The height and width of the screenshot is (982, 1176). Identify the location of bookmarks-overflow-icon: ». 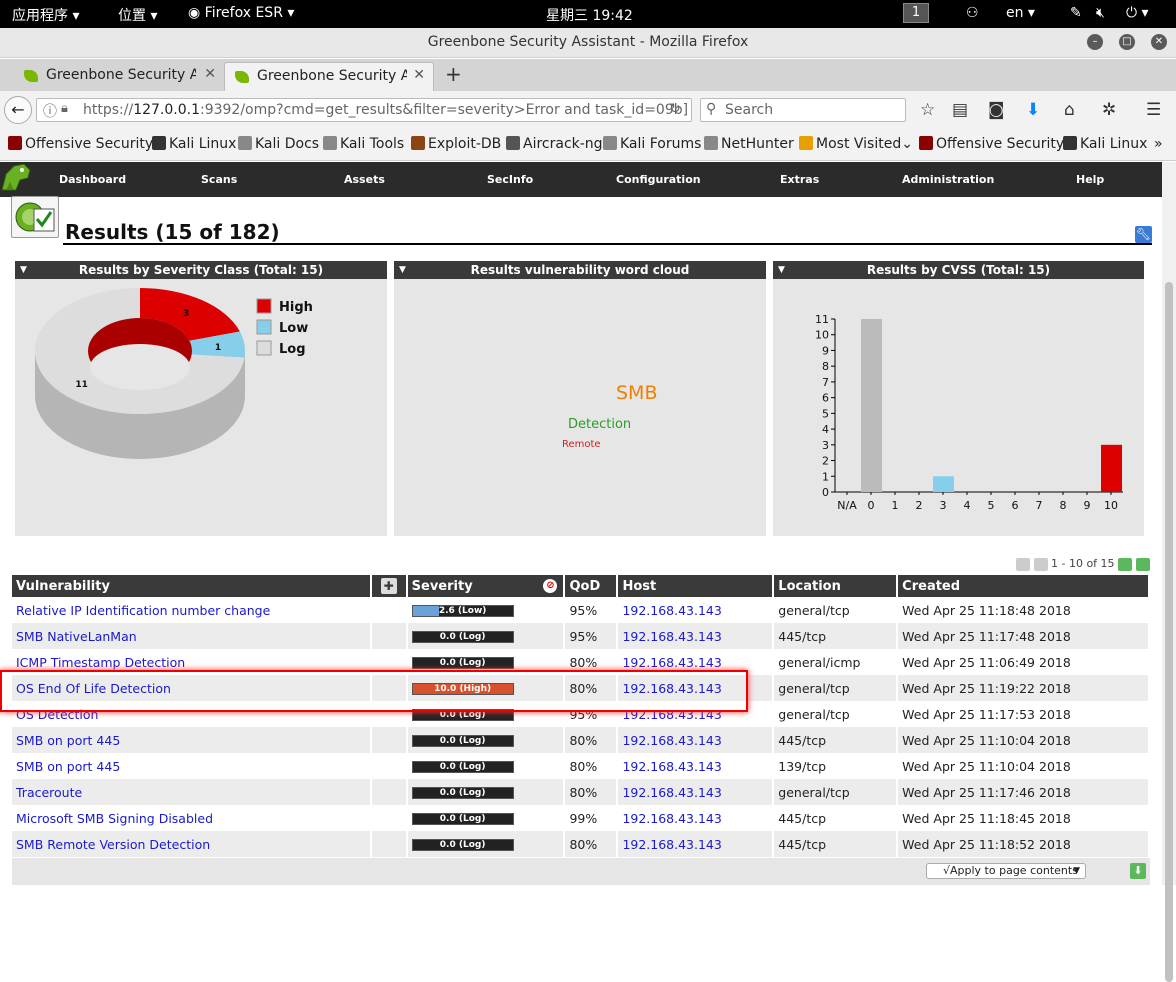
(1158, 144).